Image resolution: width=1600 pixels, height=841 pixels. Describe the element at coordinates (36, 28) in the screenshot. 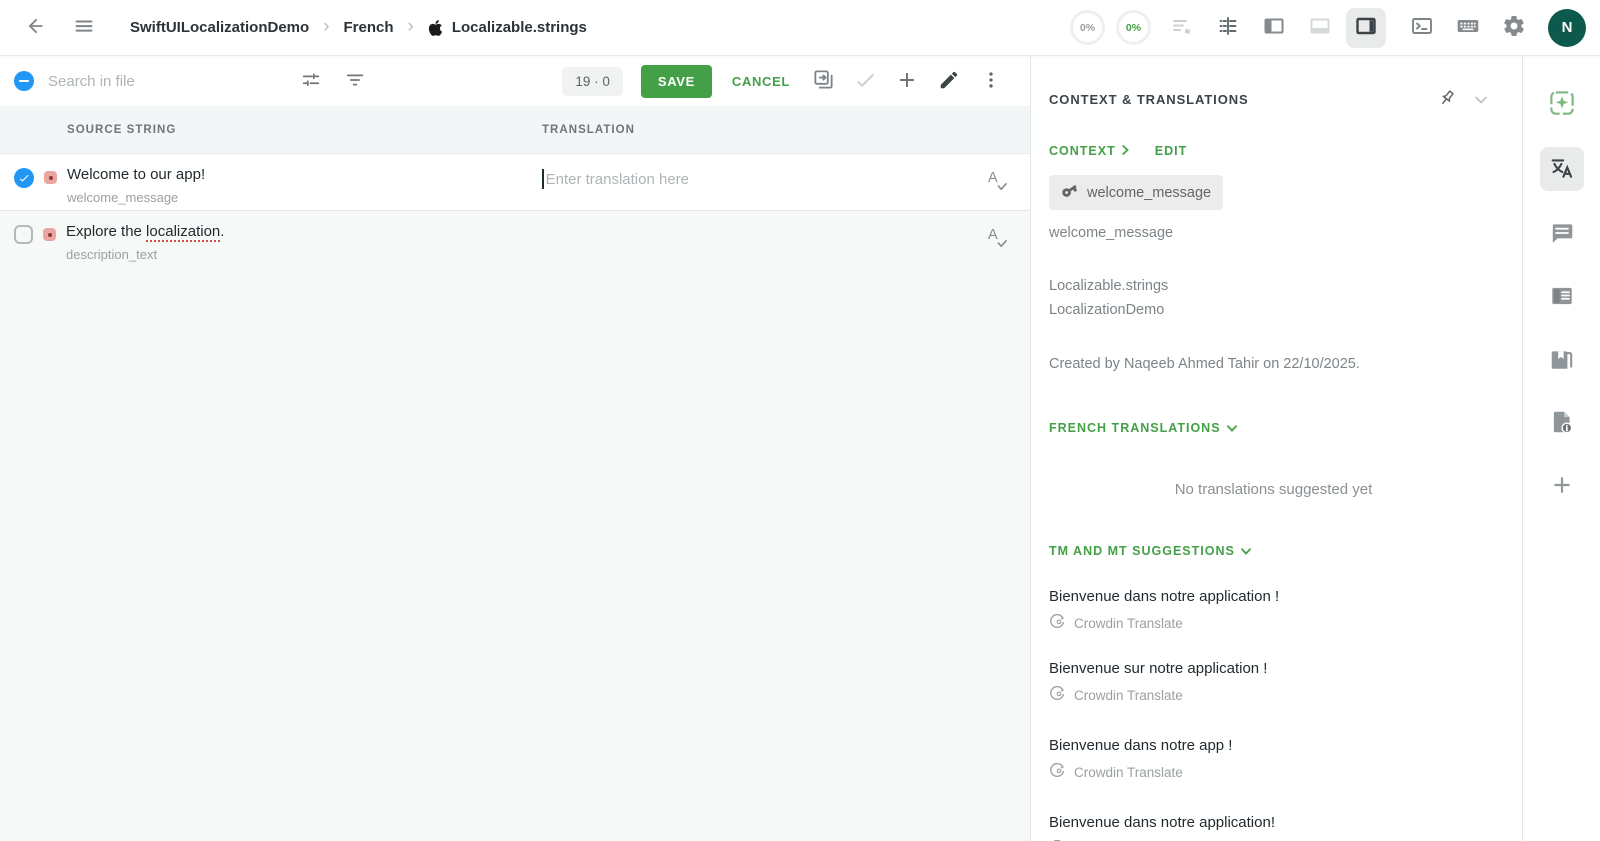

I see `back-button` at that location.